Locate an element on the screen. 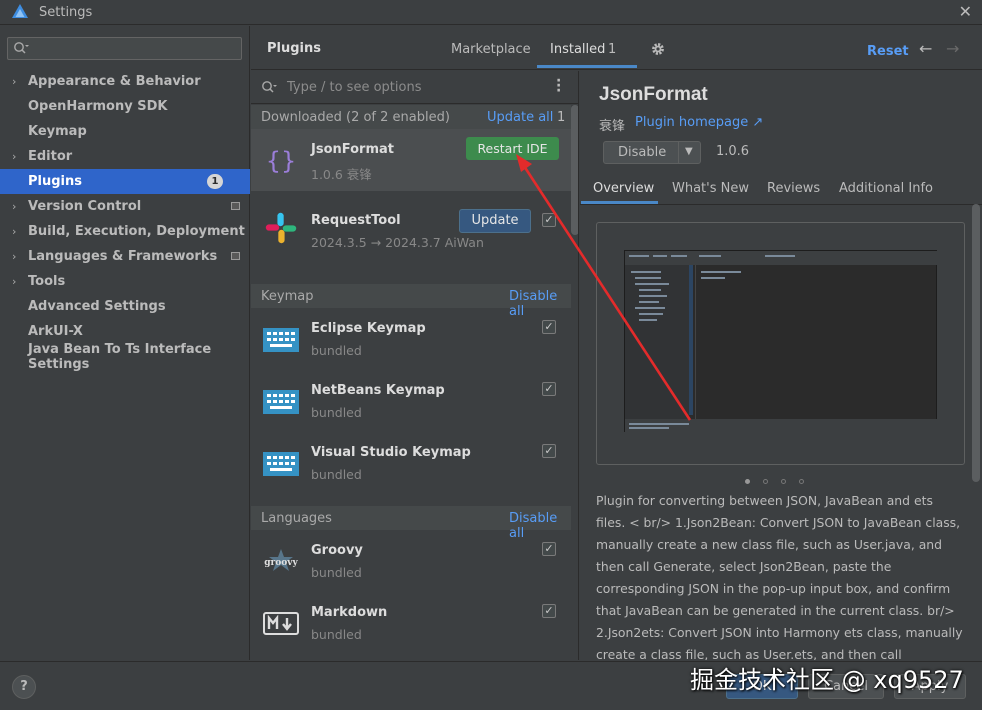 The image size is (982, 710). sidebar-item-appearance: › Appearance & Behavior is located at coordinates (125, 81).